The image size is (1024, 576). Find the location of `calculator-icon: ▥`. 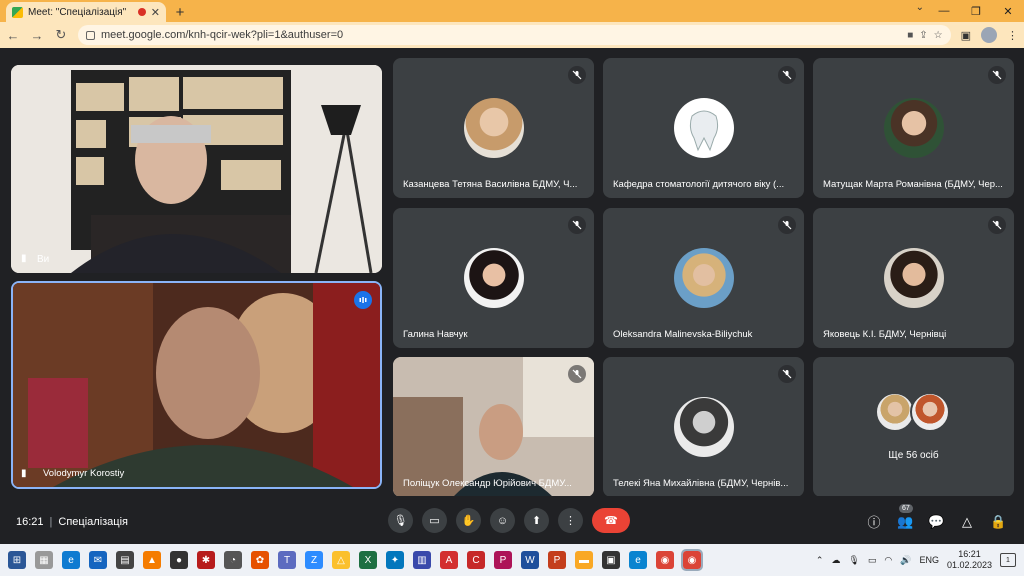

calculator-icon: ▥ is located at coordinates (422, 560).